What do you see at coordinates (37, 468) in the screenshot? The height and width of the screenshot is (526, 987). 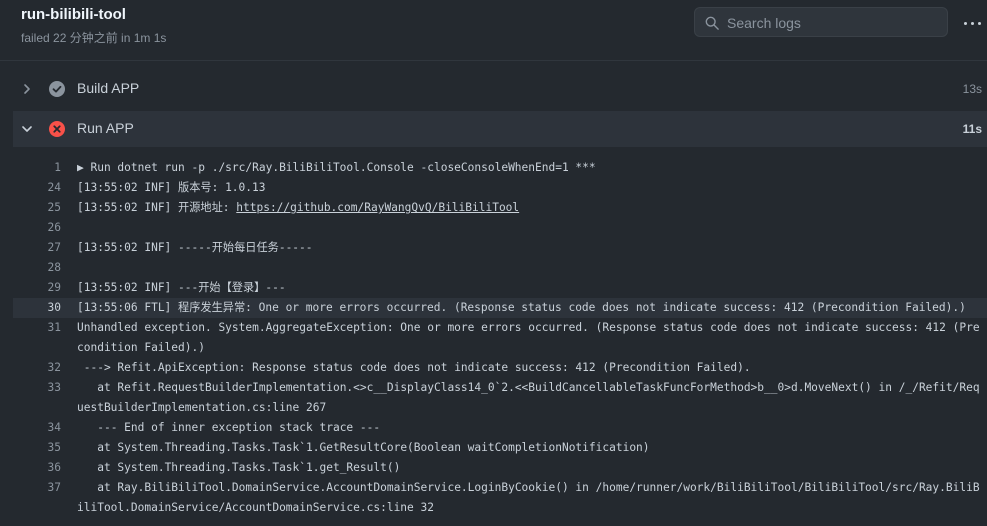 I see `line-number: 36` at bounding box center [37, 468].